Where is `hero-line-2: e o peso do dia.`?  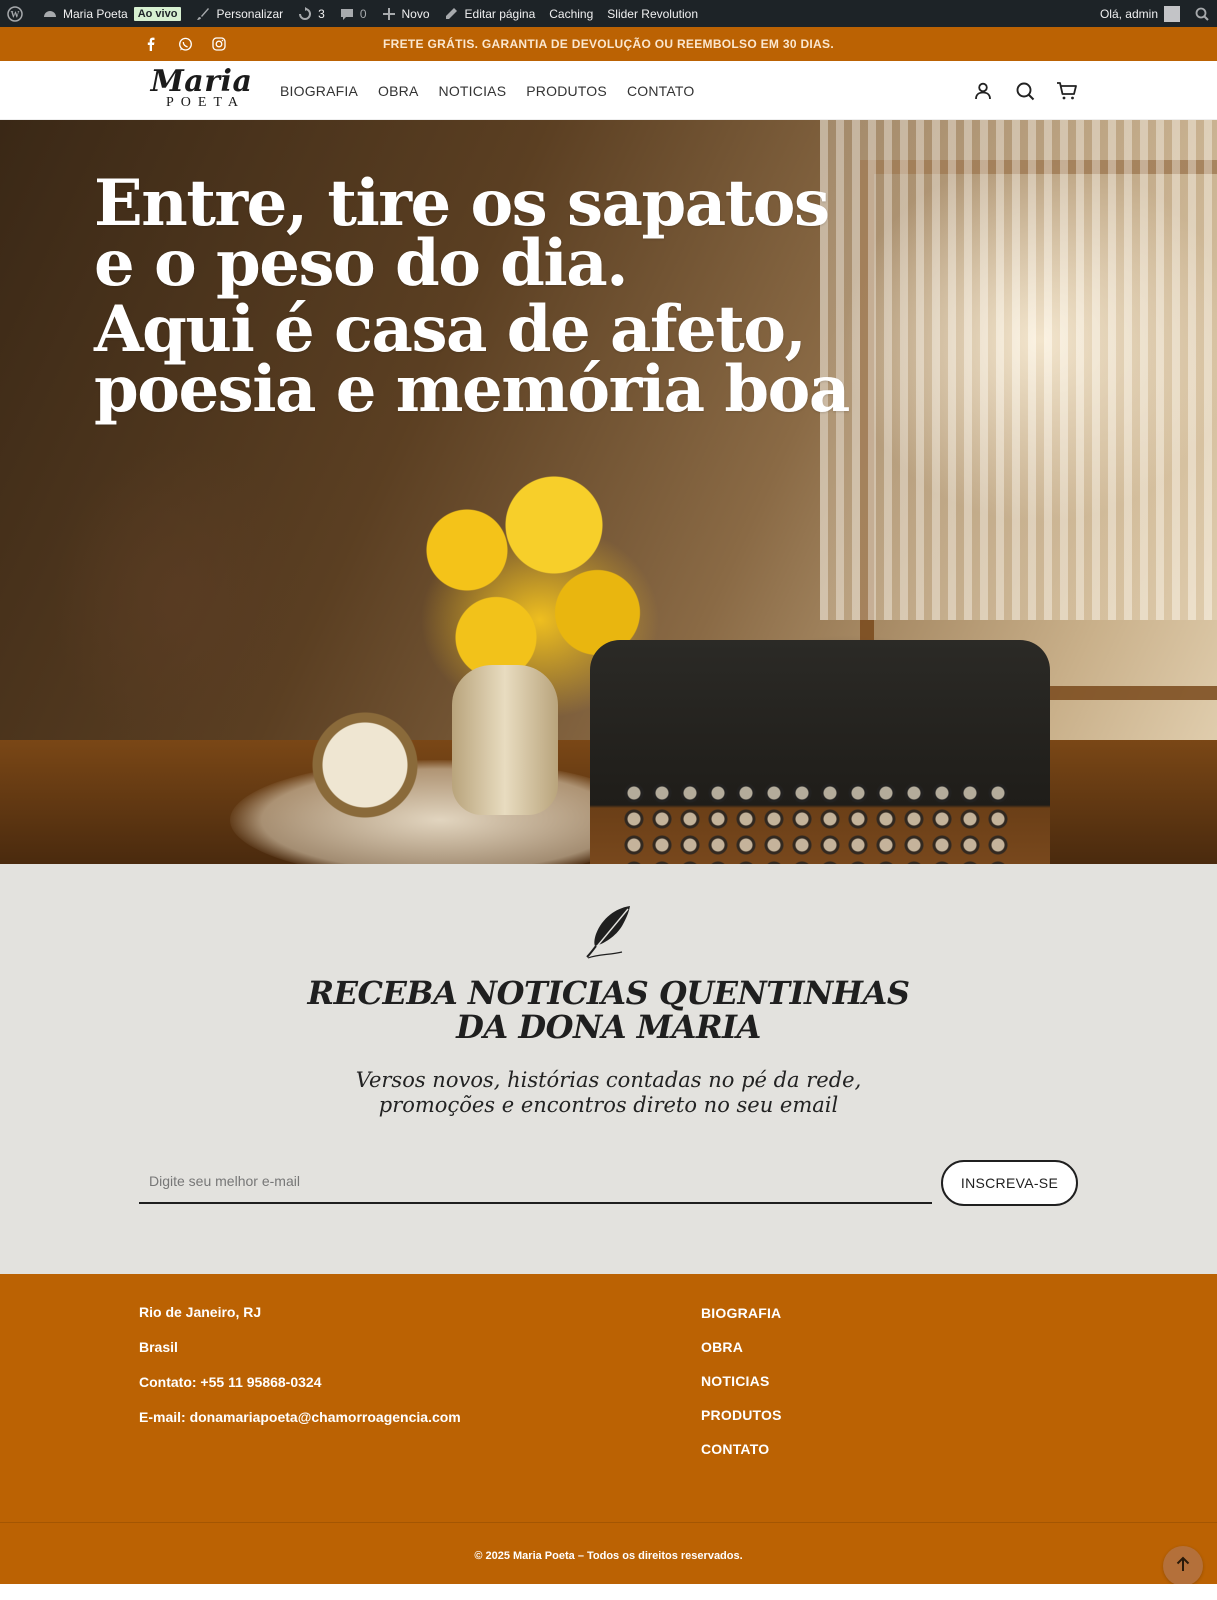 hero-line-2: e o peso do dia. is located at coordinates (361, 263).